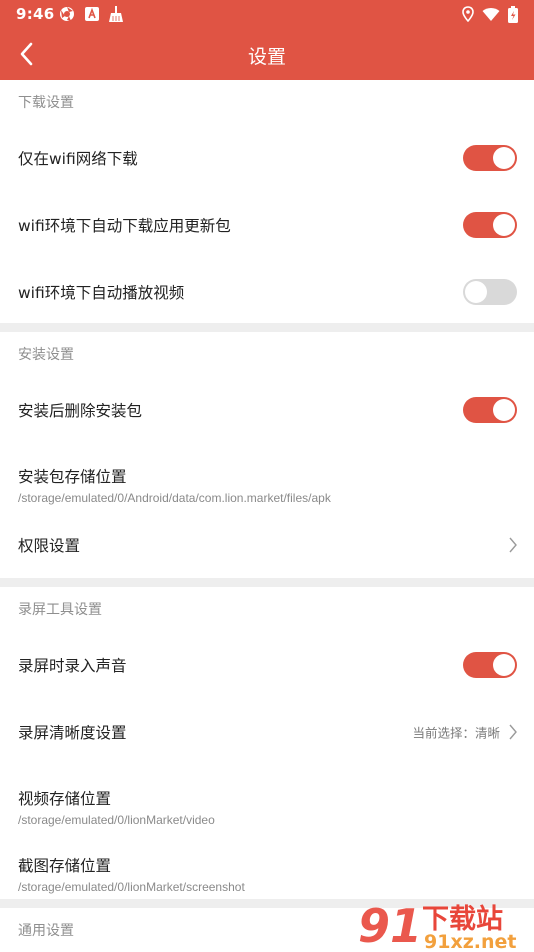  I want to click on chrome-icon, so click(67, 14).